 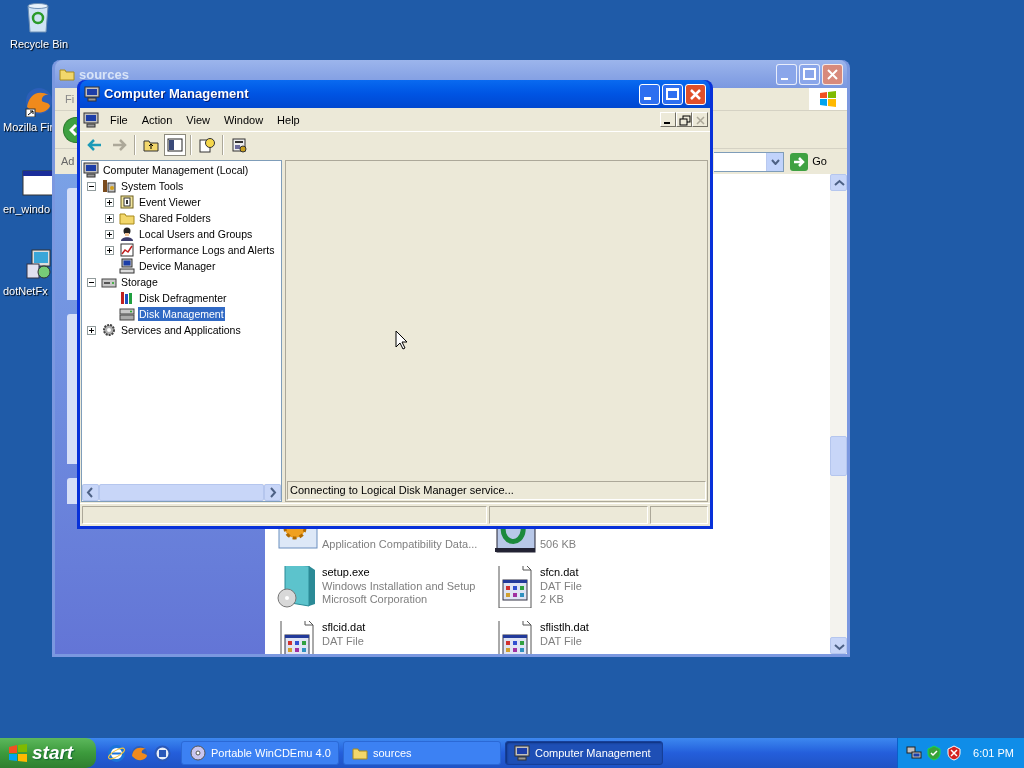 I want to click on tree-item: Disk Defragmenter, so click(x=183, y=298).